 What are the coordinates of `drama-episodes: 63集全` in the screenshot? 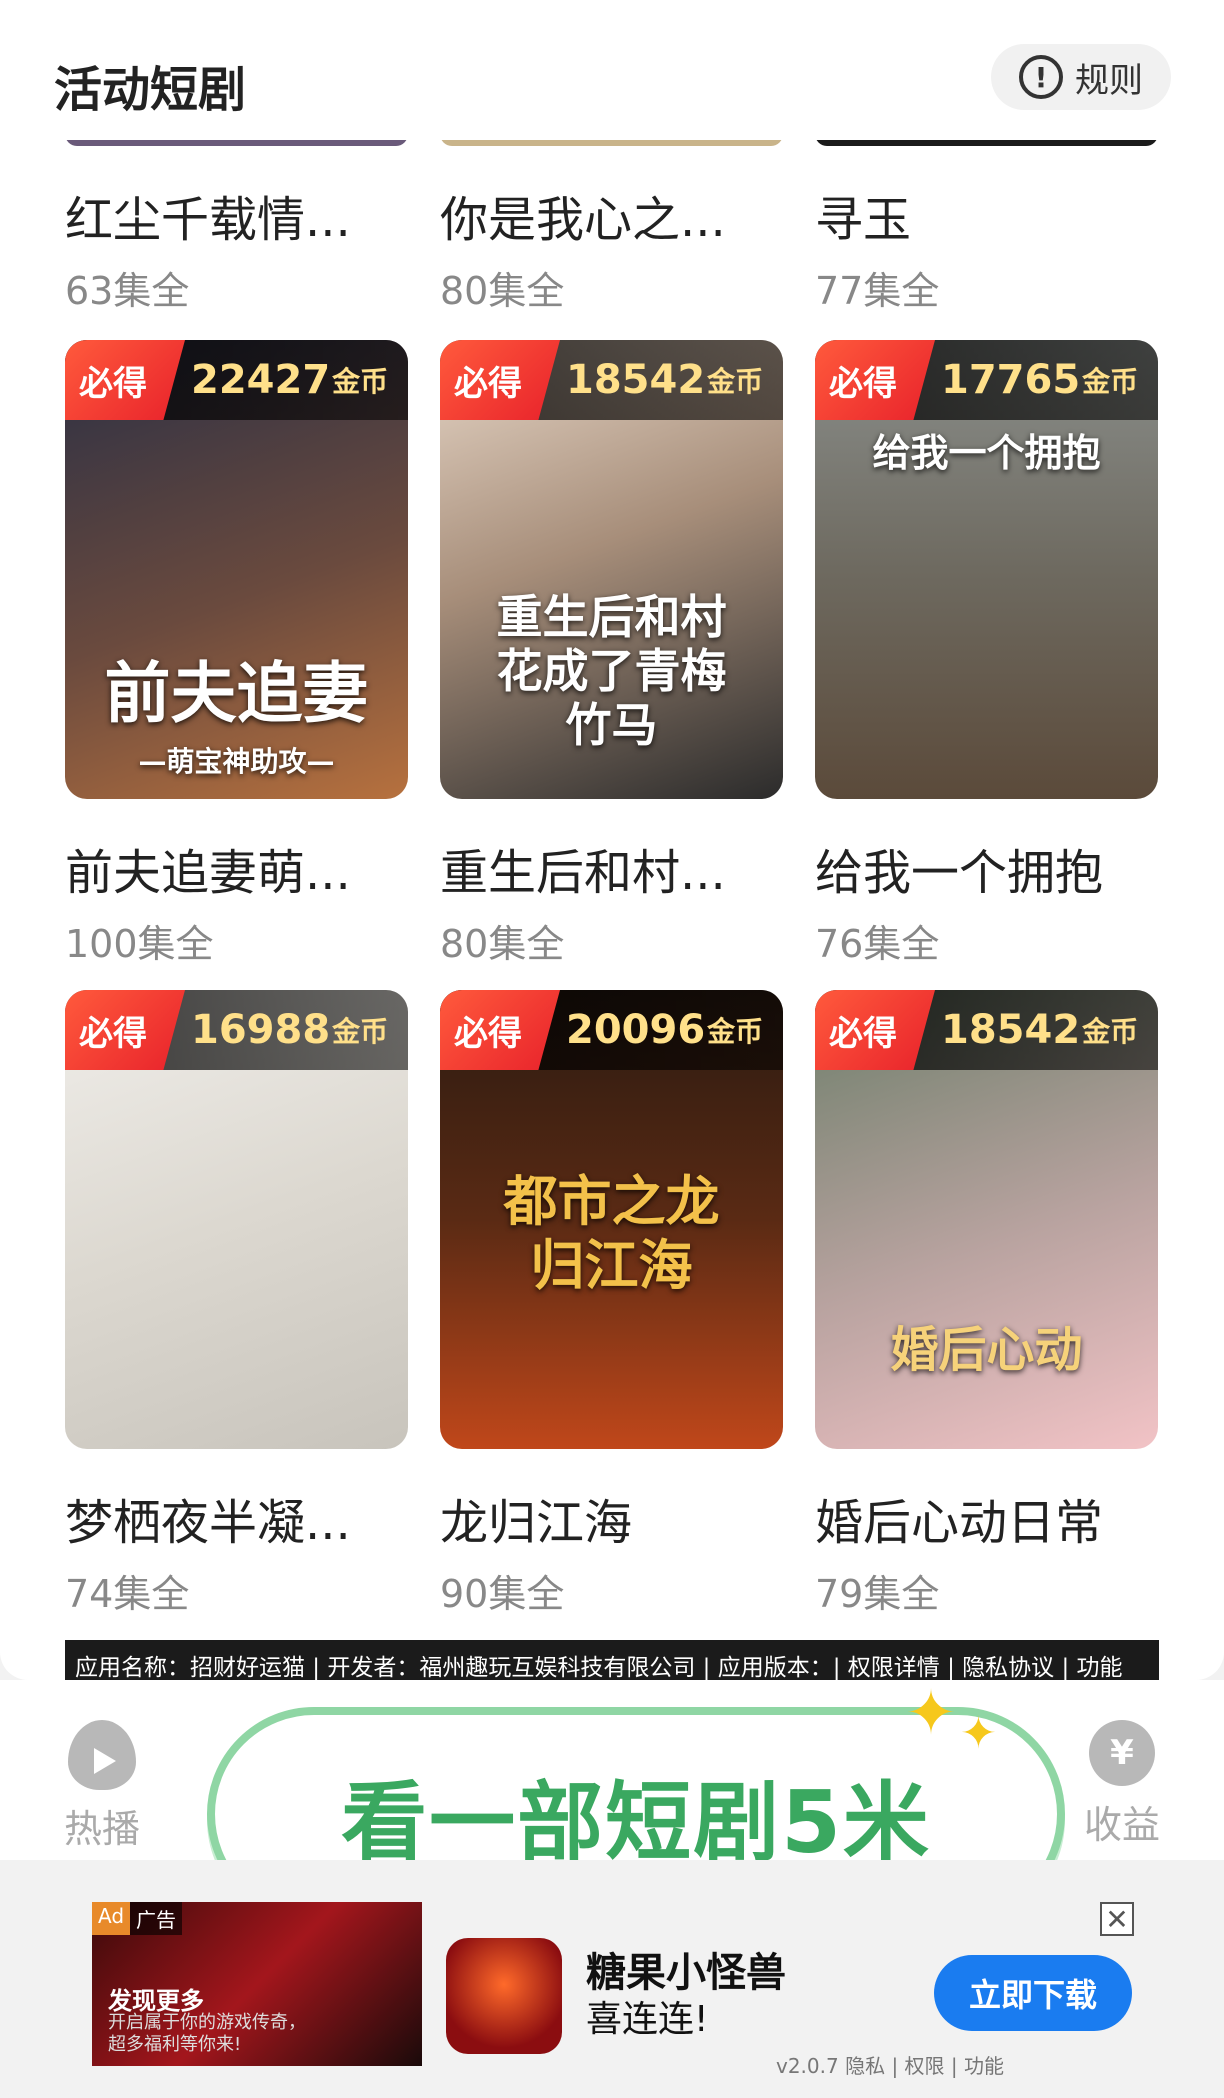 It's located at (127, 291).